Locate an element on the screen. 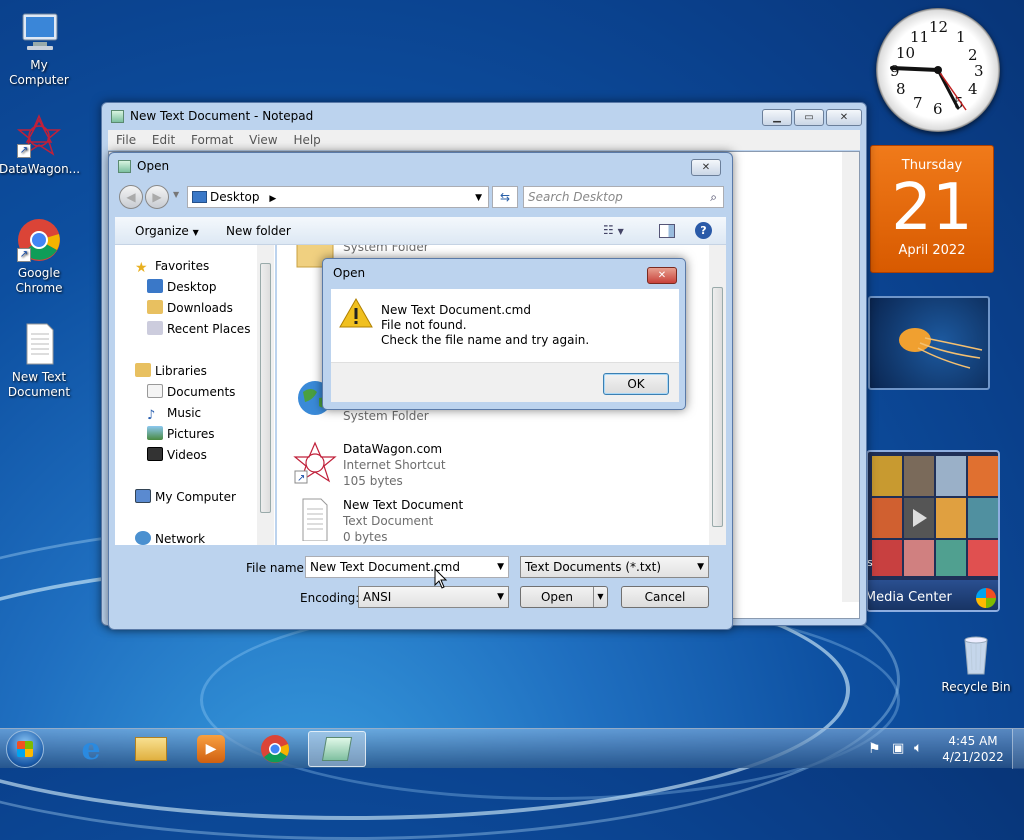  volume-icon: 🔈︎ is located at coordinates (918, 748).